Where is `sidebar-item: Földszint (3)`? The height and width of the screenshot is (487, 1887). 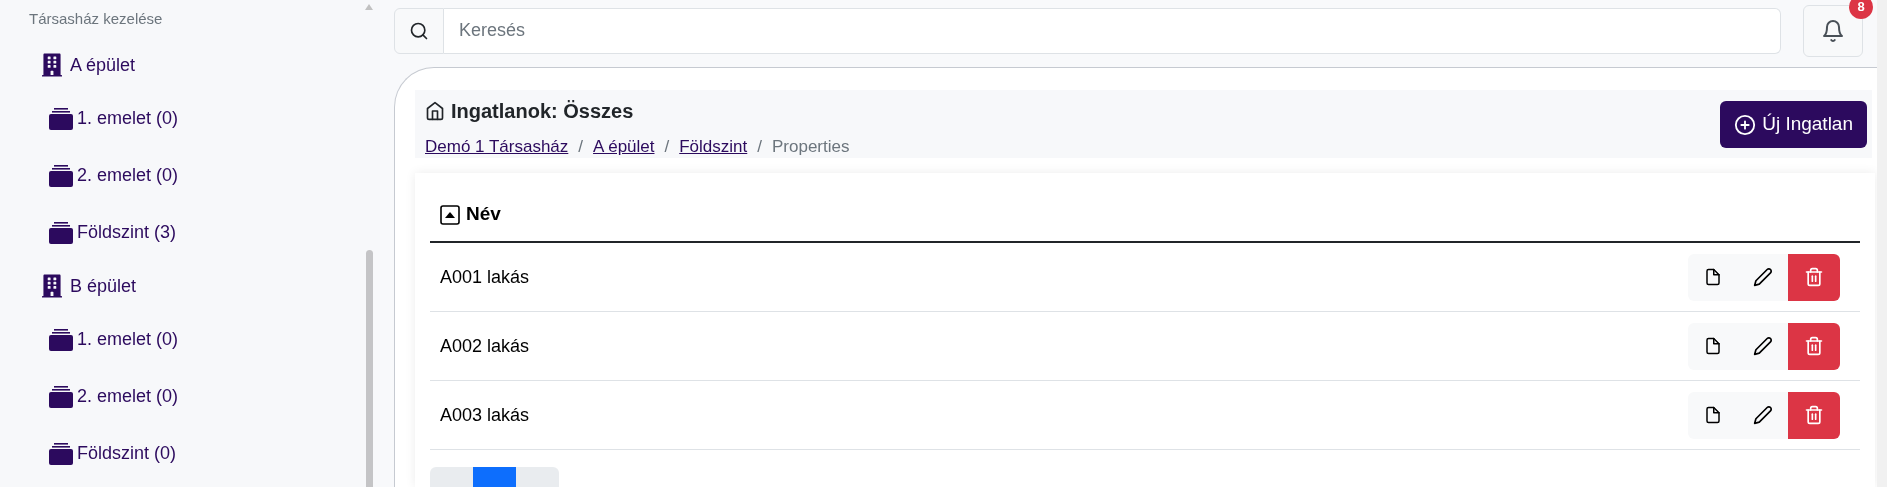
sidebar-item: Földszint (3) is located at coordinates (182, 232).